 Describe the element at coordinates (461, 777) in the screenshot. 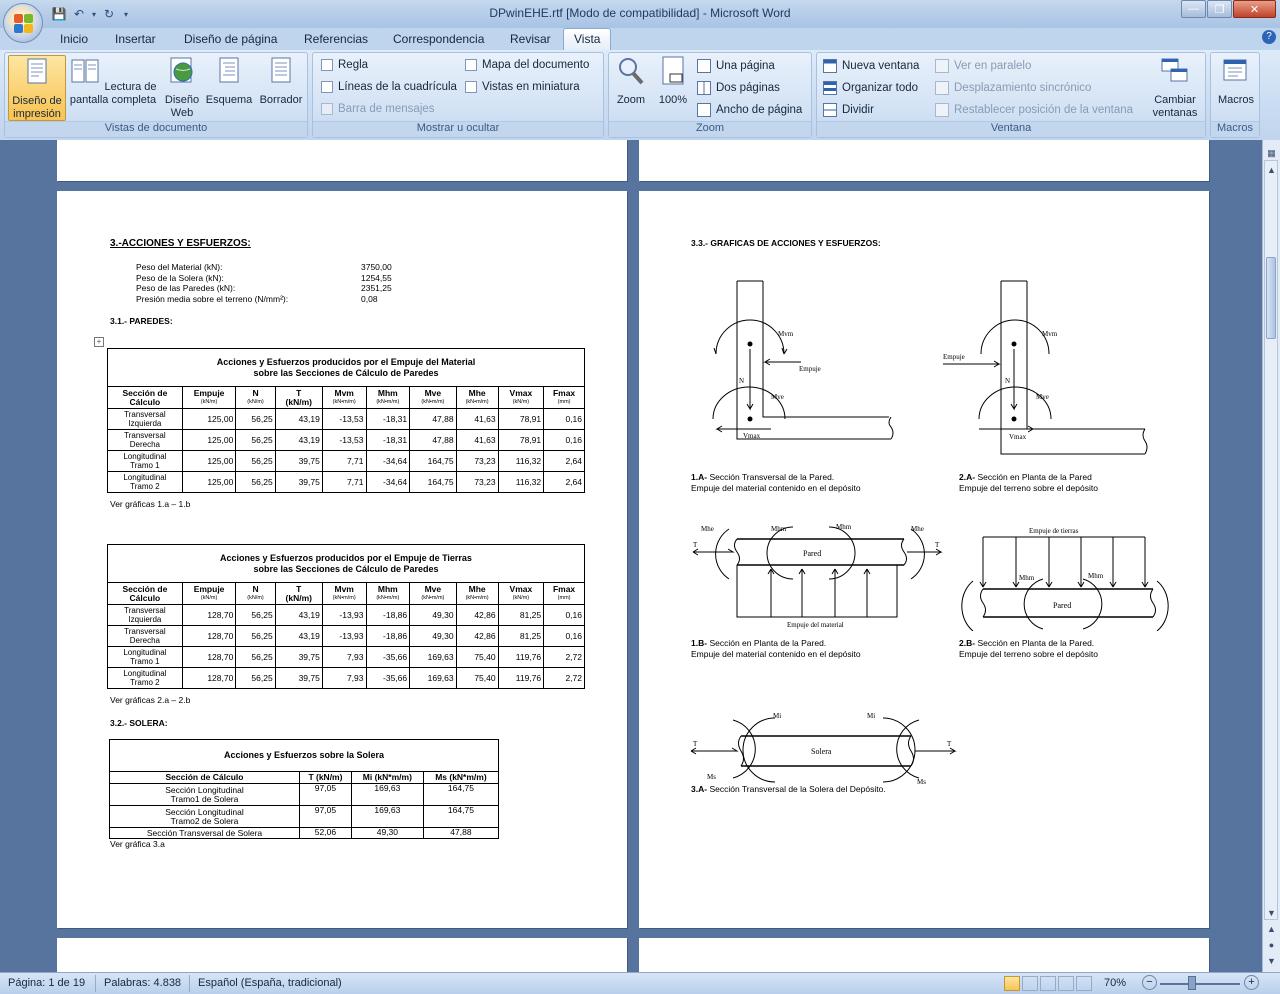

I see `column-header: Ms (kN*m/m)` at that location.